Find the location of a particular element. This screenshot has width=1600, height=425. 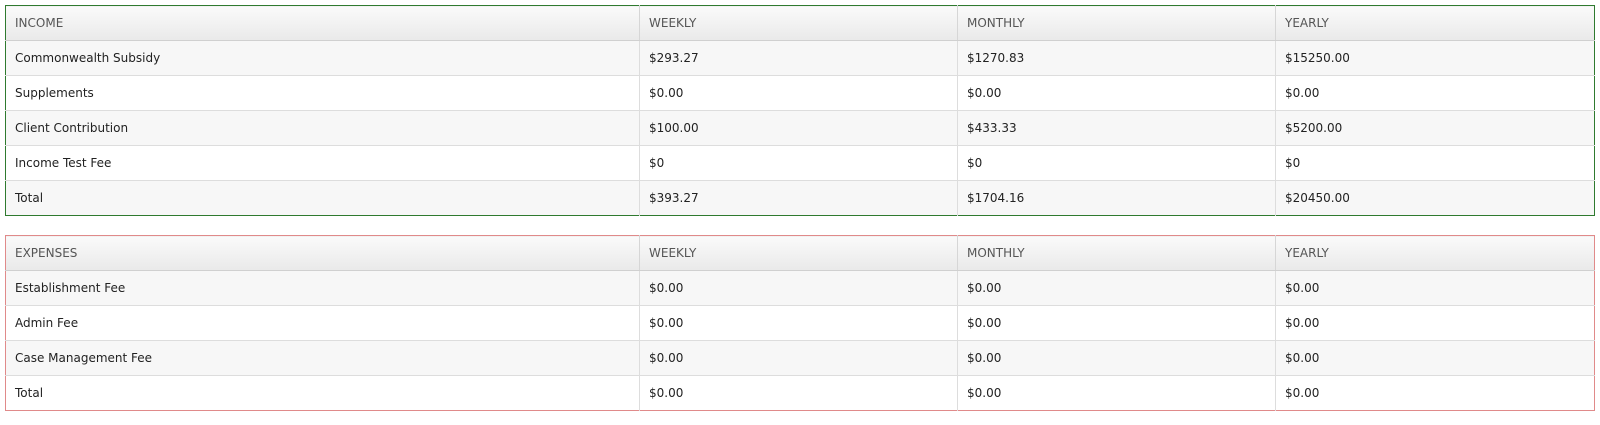

monthly-value: $433.33 is located at coordinates (1116, 128).